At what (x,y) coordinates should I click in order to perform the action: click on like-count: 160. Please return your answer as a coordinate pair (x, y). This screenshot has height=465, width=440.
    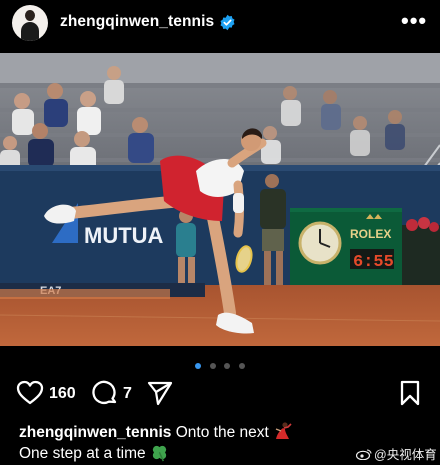
    Looking at the image, I should click on (62, 394).